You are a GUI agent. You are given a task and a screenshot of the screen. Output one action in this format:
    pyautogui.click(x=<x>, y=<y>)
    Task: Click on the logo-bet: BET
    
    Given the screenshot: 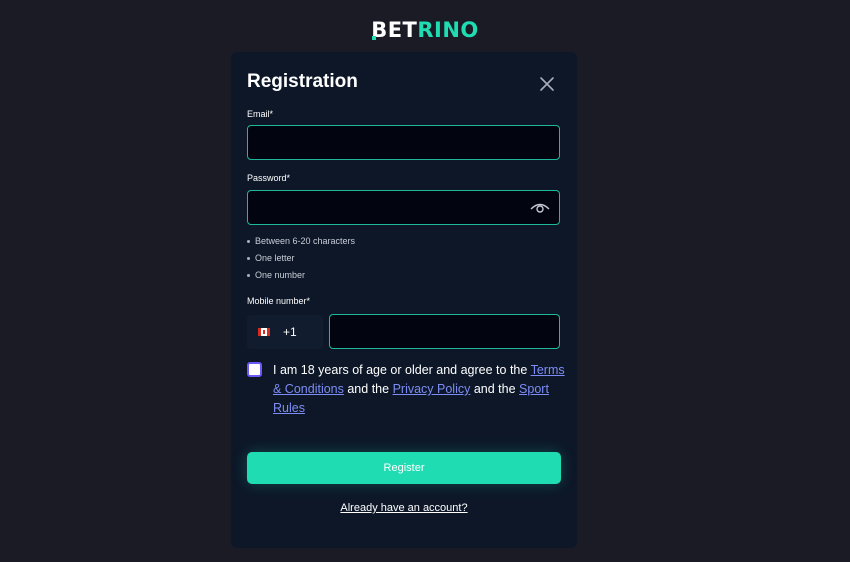 What is the action you would take?
    pyautogui.click(x=394, y=30)
    